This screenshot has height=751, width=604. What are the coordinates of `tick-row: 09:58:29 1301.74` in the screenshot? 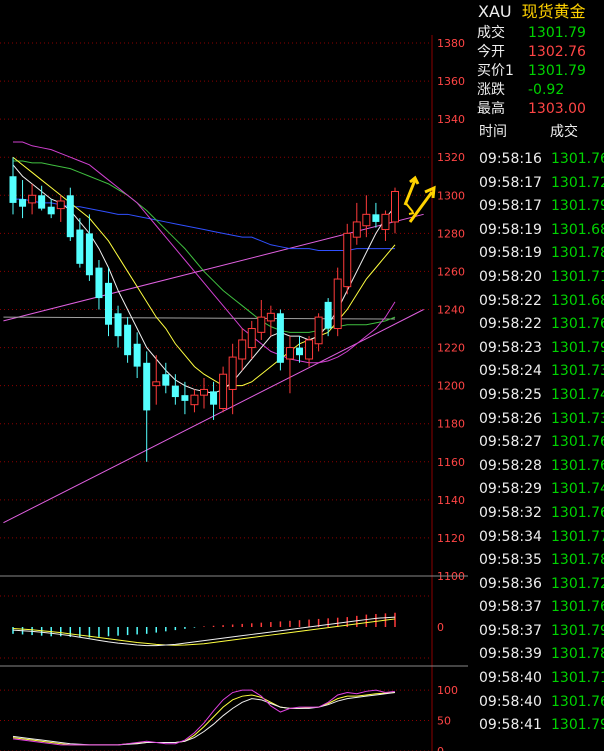 It's located at (539, 490).